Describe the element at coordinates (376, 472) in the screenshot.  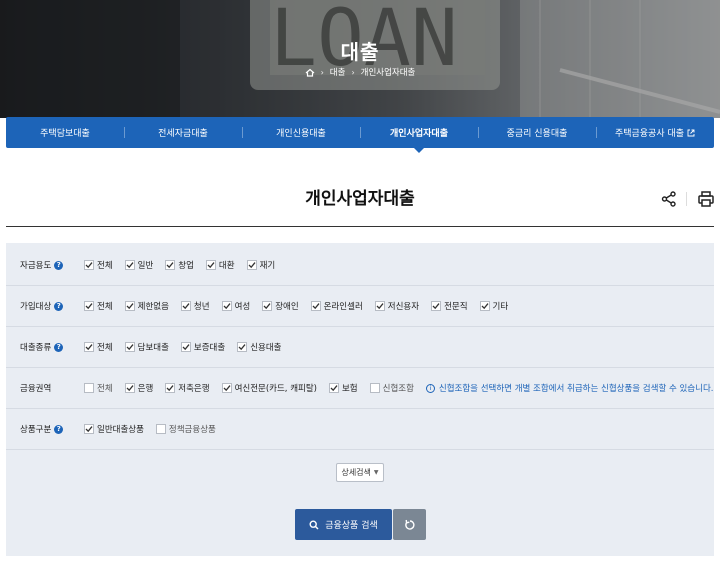
I see `caret-down-icon: ▼` at that location.